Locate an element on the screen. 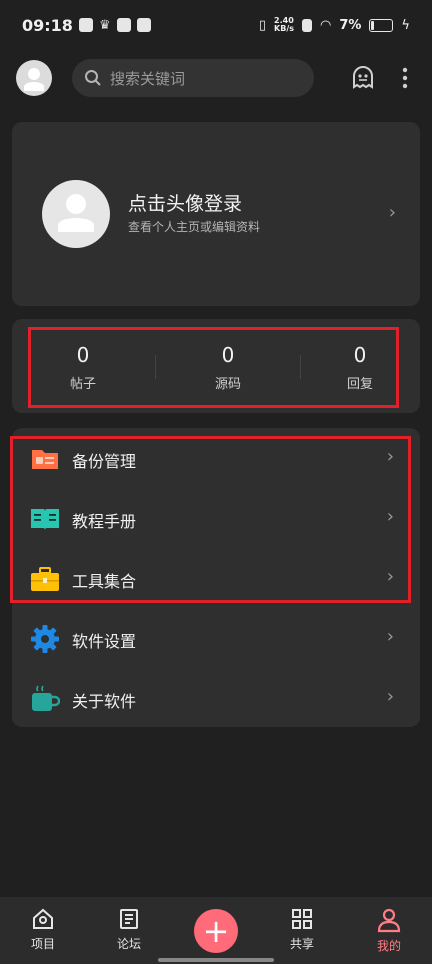 The height and width of the screenshot is (964, 432). stat-label: 源码 is located at coordinates (227, 384).